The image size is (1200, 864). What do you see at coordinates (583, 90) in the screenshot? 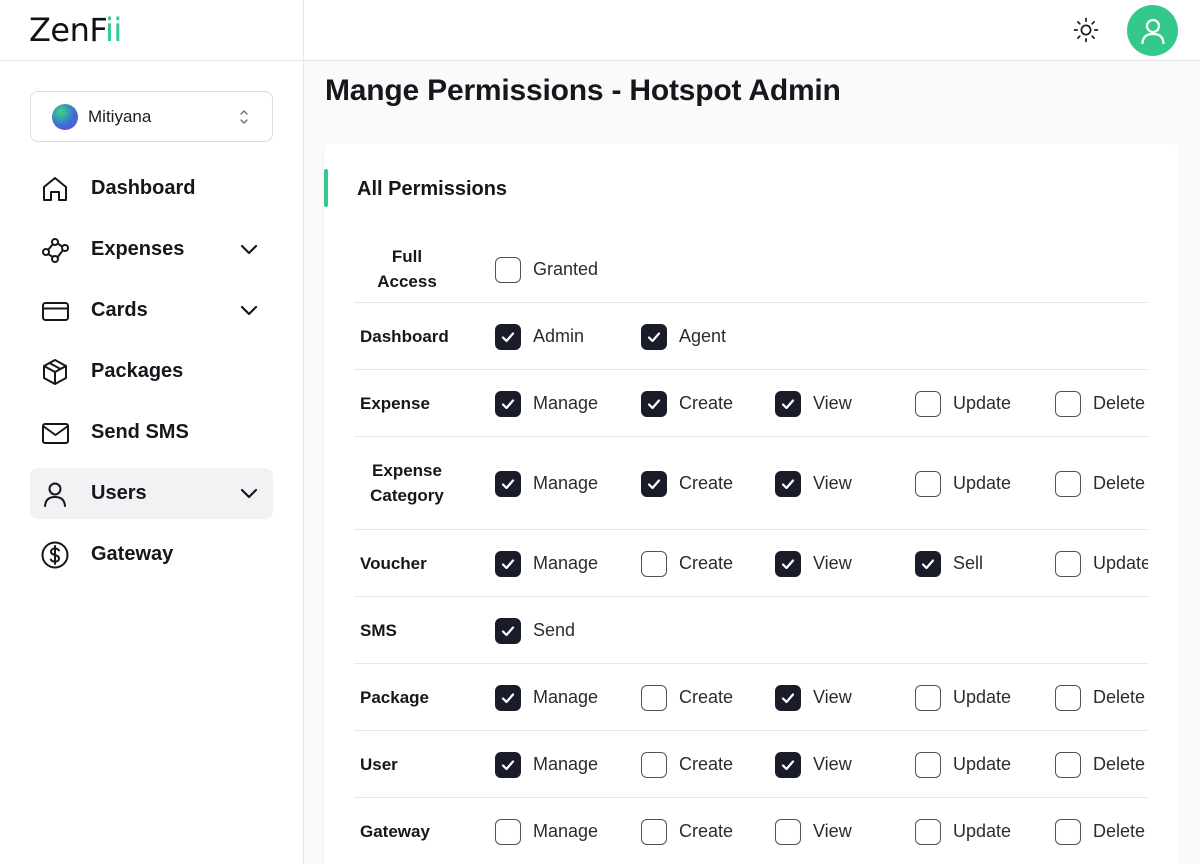
I see `page-title: Mange Permissions - Hotspot Admin` at bounding box center [583, 90].